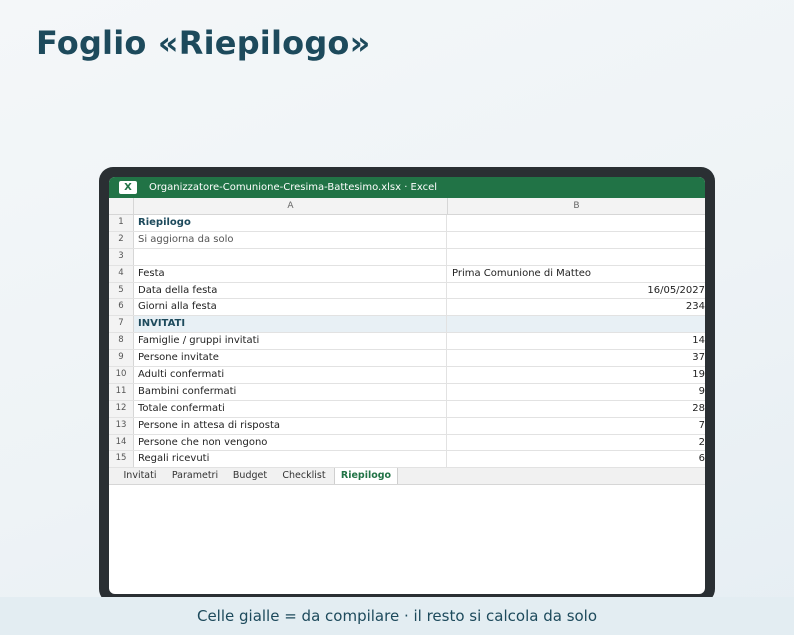 Image resolution: width=794 pixels, height=635 pixels. Describe the element at coordinates (128, 187) in the screenshot. I see `excel-icon: X` at that location.